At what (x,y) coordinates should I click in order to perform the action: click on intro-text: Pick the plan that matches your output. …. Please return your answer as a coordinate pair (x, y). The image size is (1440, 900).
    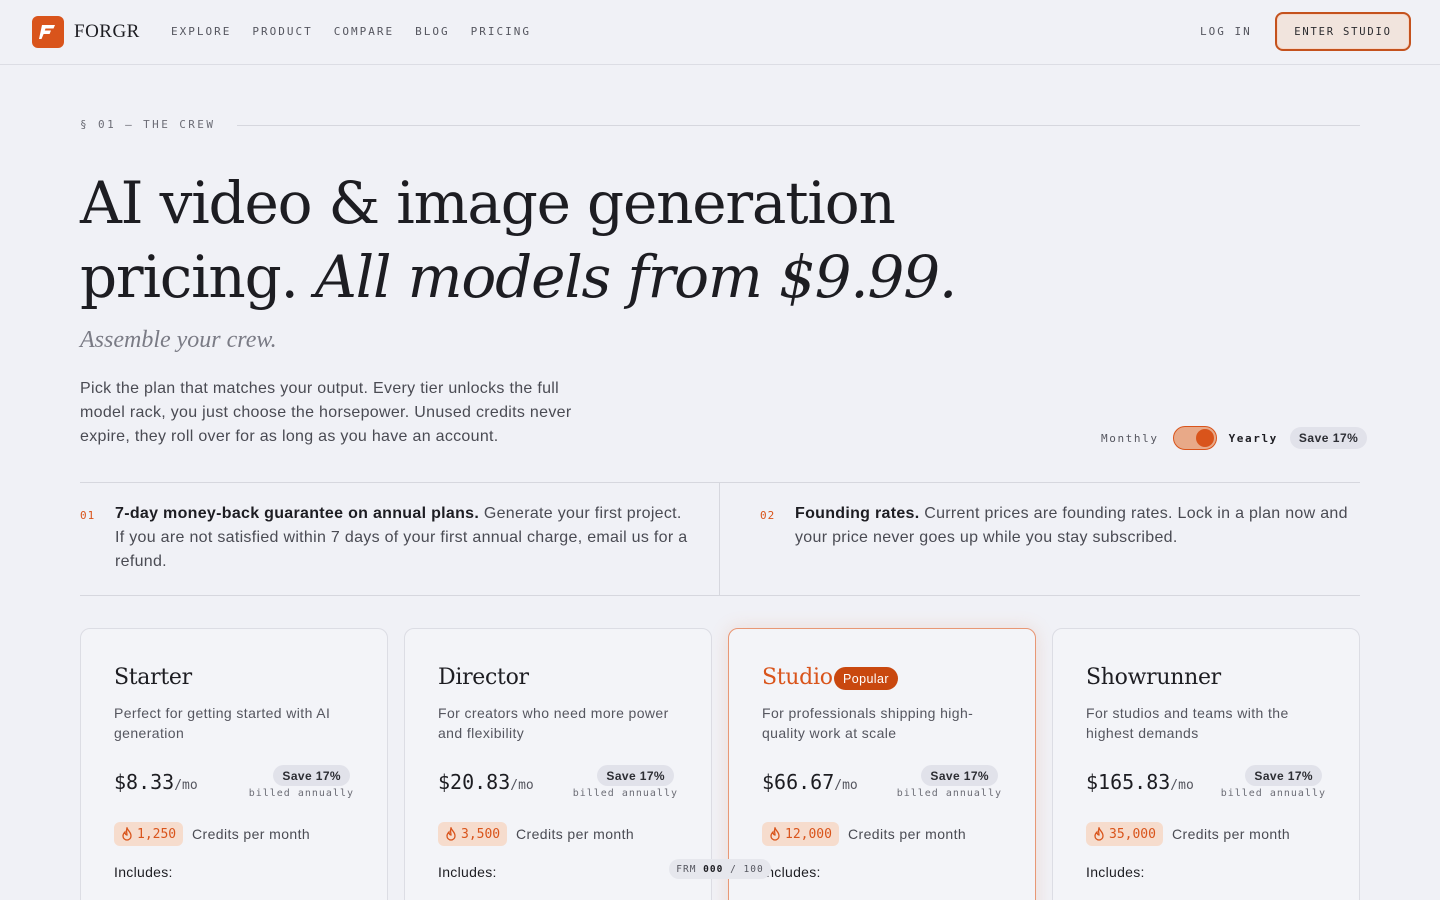
    Looking at the image, I should click on (326, 412).